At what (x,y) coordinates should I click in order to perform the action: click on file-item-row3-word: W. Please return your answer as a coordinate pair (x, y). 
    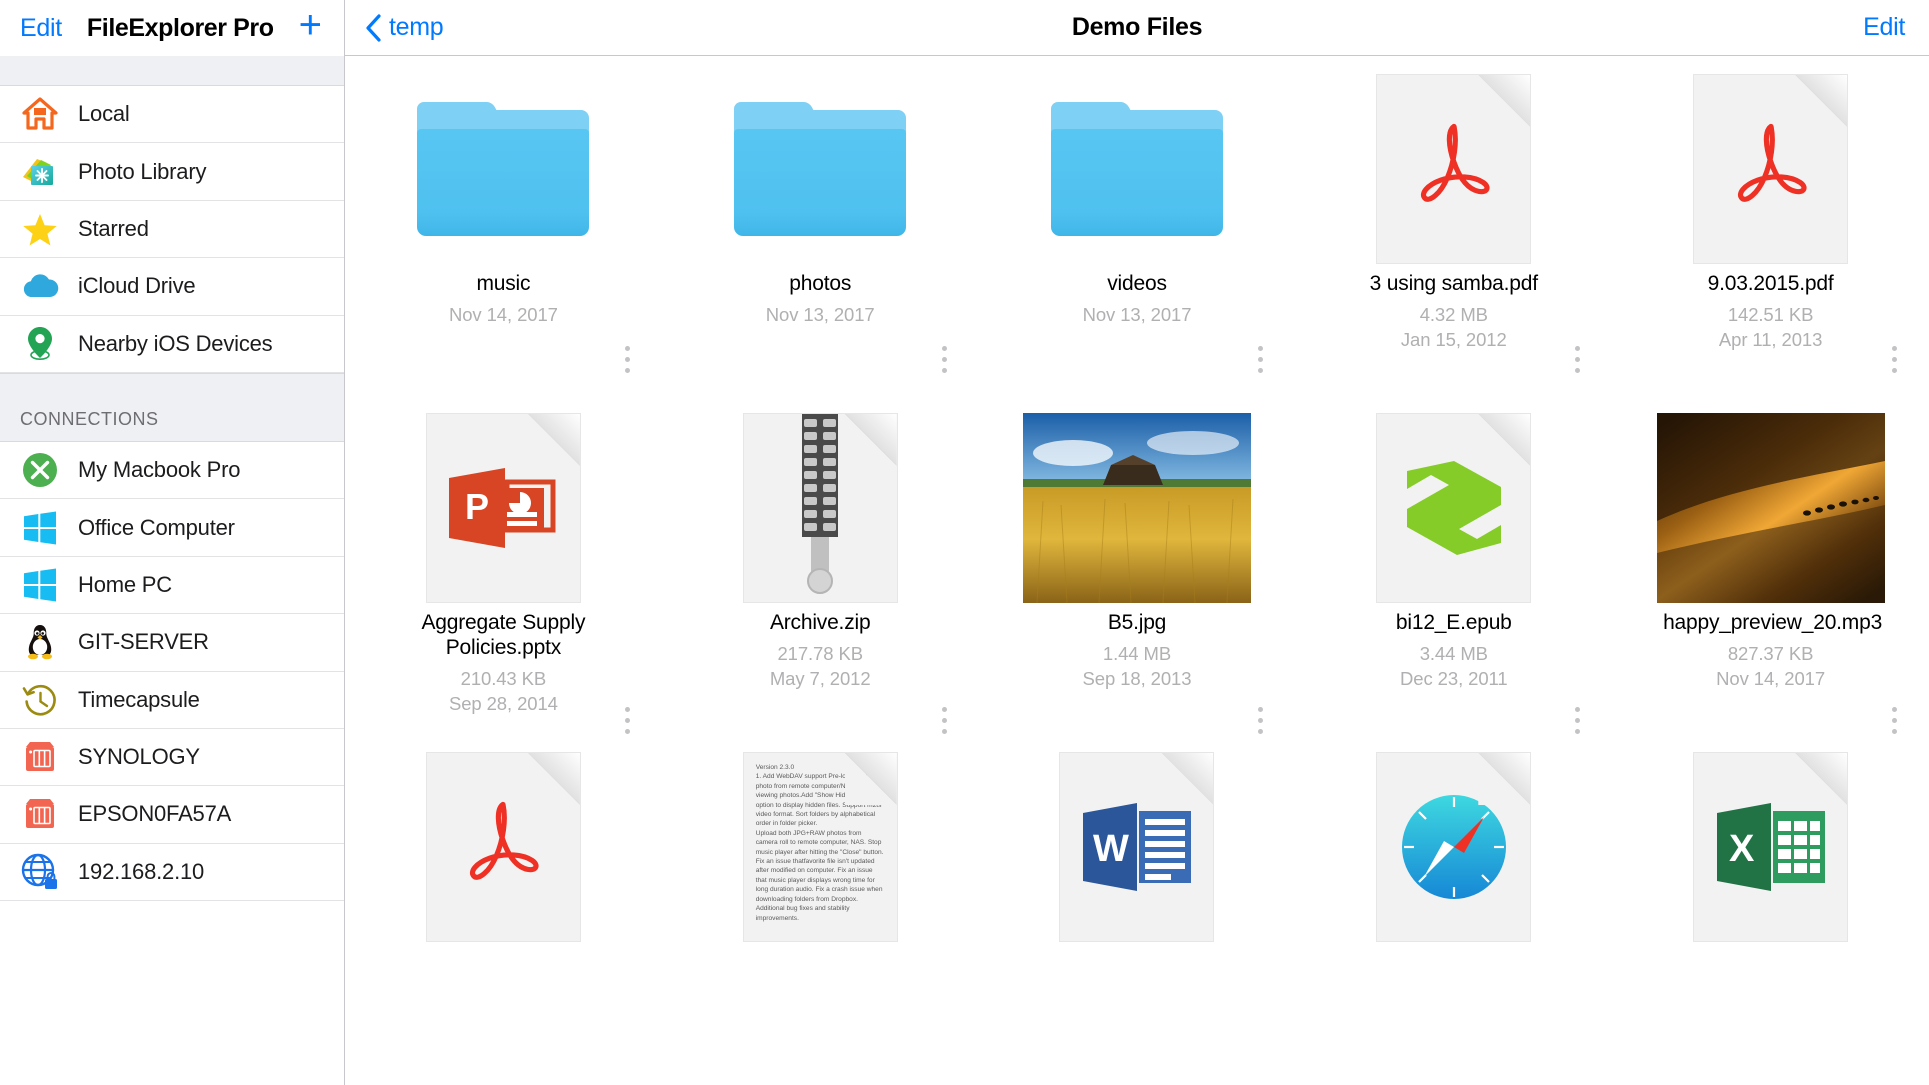
    Looking at the image, I should click on (1137, 918).